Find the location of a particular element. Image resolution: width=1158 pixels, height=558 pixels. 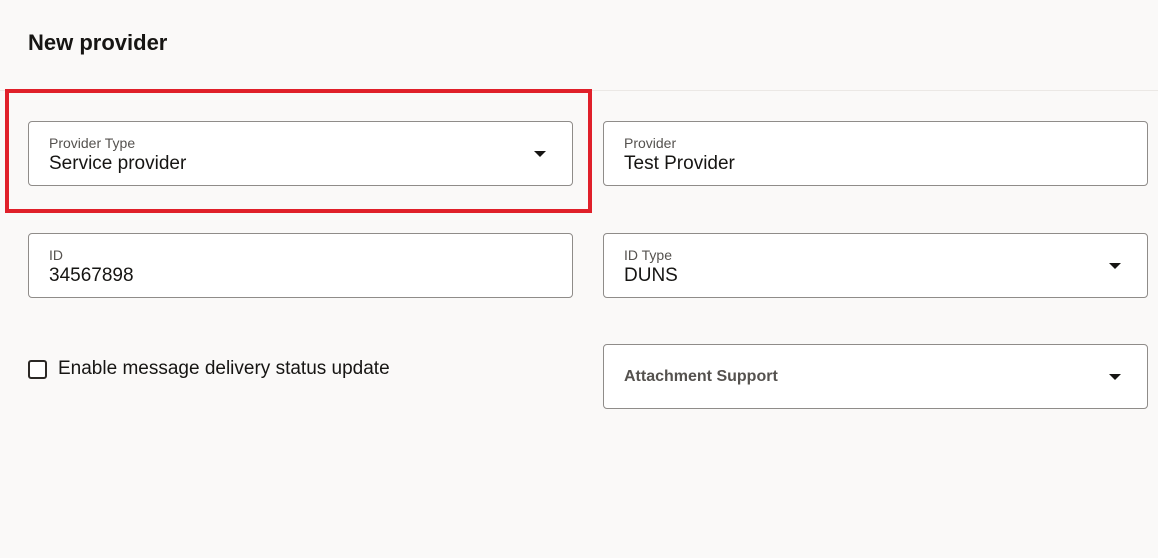

field-value: DUNS is located at coordinates (651, 275).